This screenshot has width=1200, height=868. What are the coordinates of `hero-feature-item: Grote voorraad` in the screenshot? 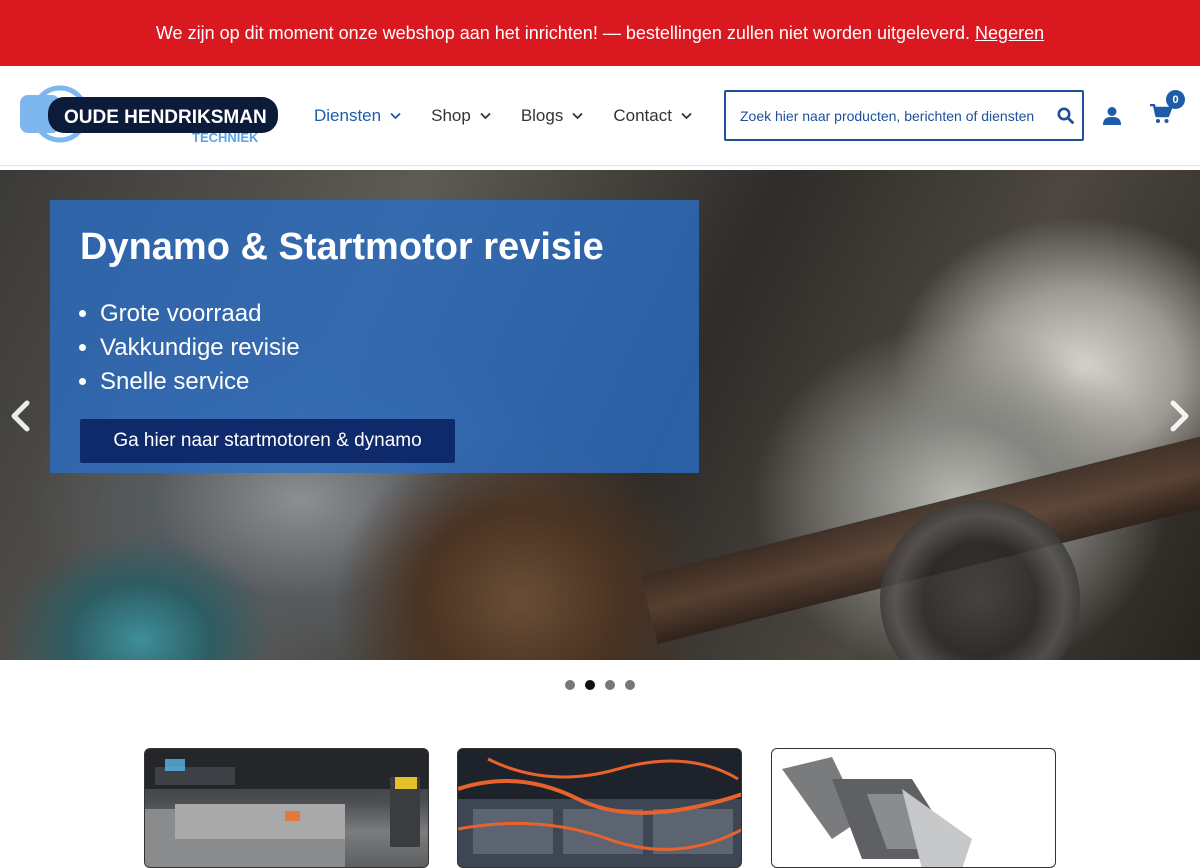 It's located at (200, 314).